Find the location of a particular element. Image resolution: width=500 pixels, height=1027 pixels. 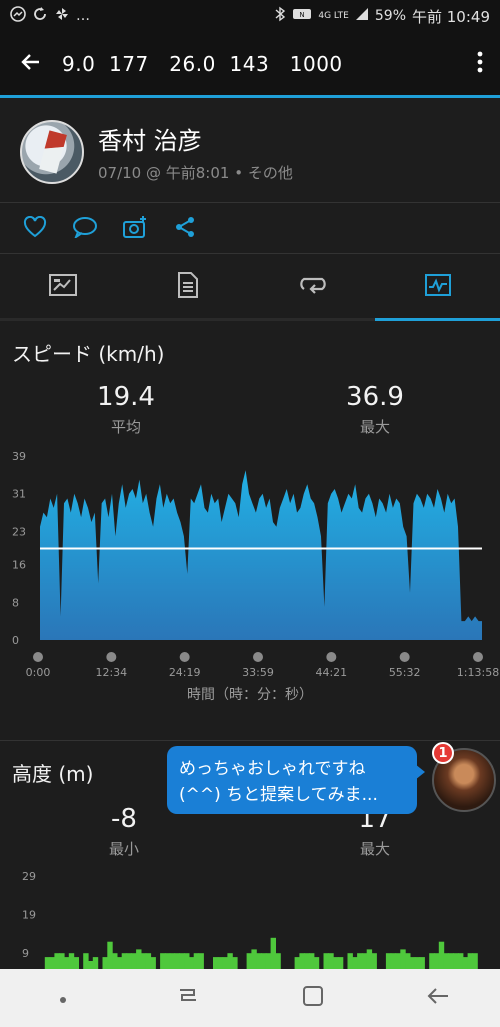

share-icon is located at coordinates (185, 229).